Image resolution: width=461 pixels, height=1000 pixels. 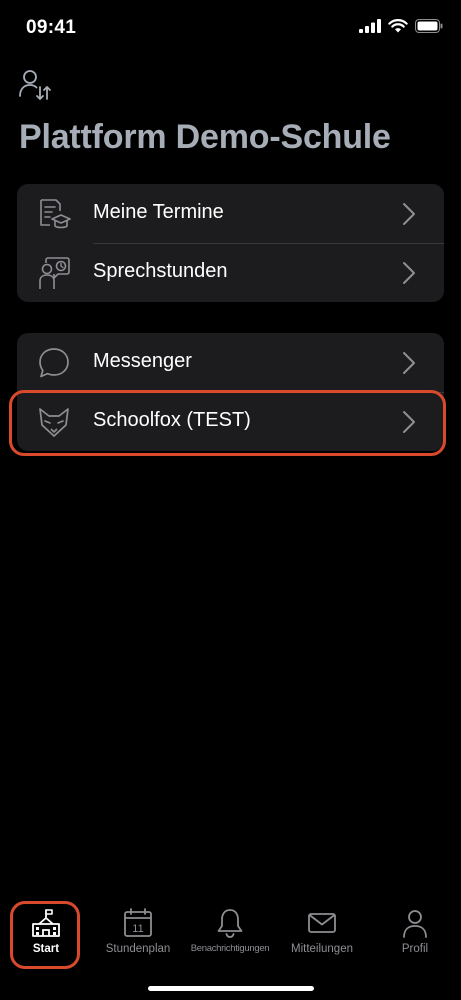 What do you see at coordinates (142, 361) in the screenshot?
I see `menu-item-label: Messenger` at bounding box center [142, 361].